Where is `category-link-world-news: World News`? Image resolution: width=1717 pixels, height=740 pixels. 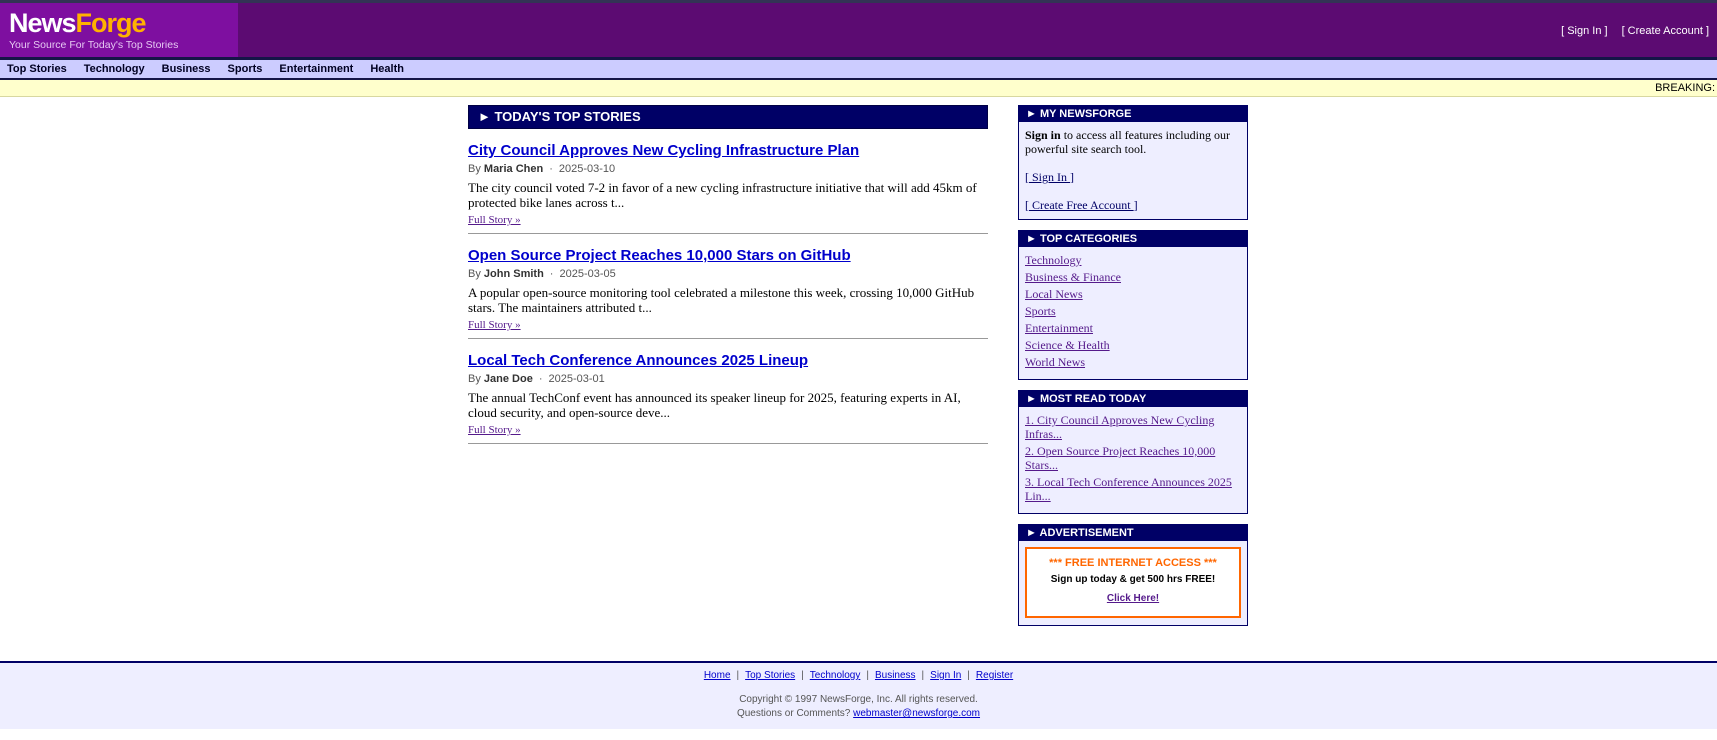
category-link-world-news: World News is located at coordinates (1055, 362).